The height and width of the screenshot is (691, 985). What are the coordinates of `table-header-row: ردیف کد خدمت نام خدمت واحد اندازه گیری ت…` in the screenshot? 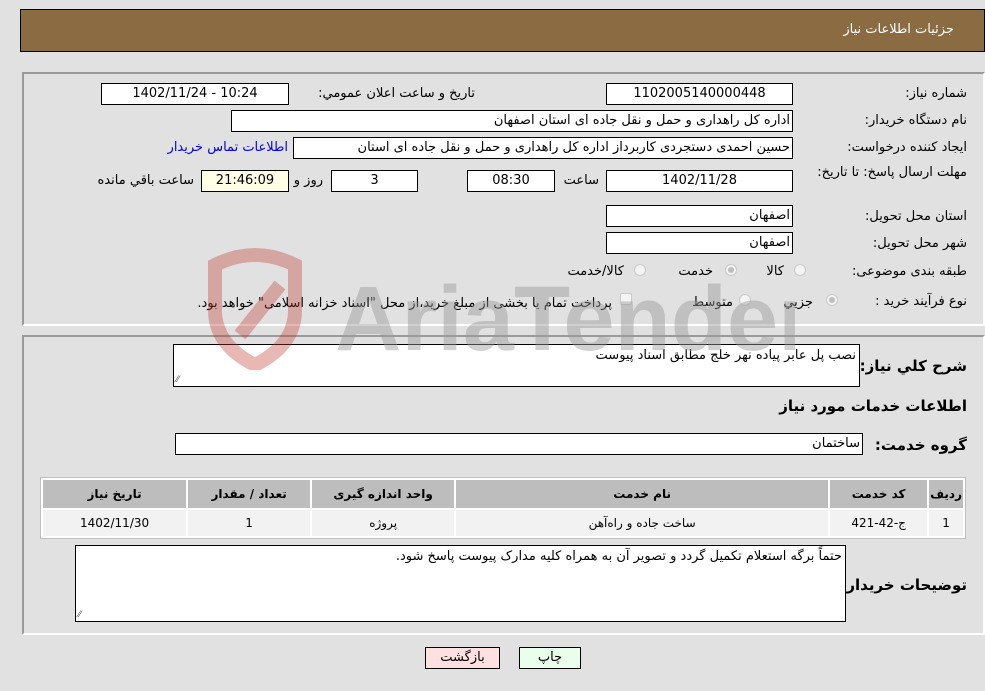 It's located at (503, 494).